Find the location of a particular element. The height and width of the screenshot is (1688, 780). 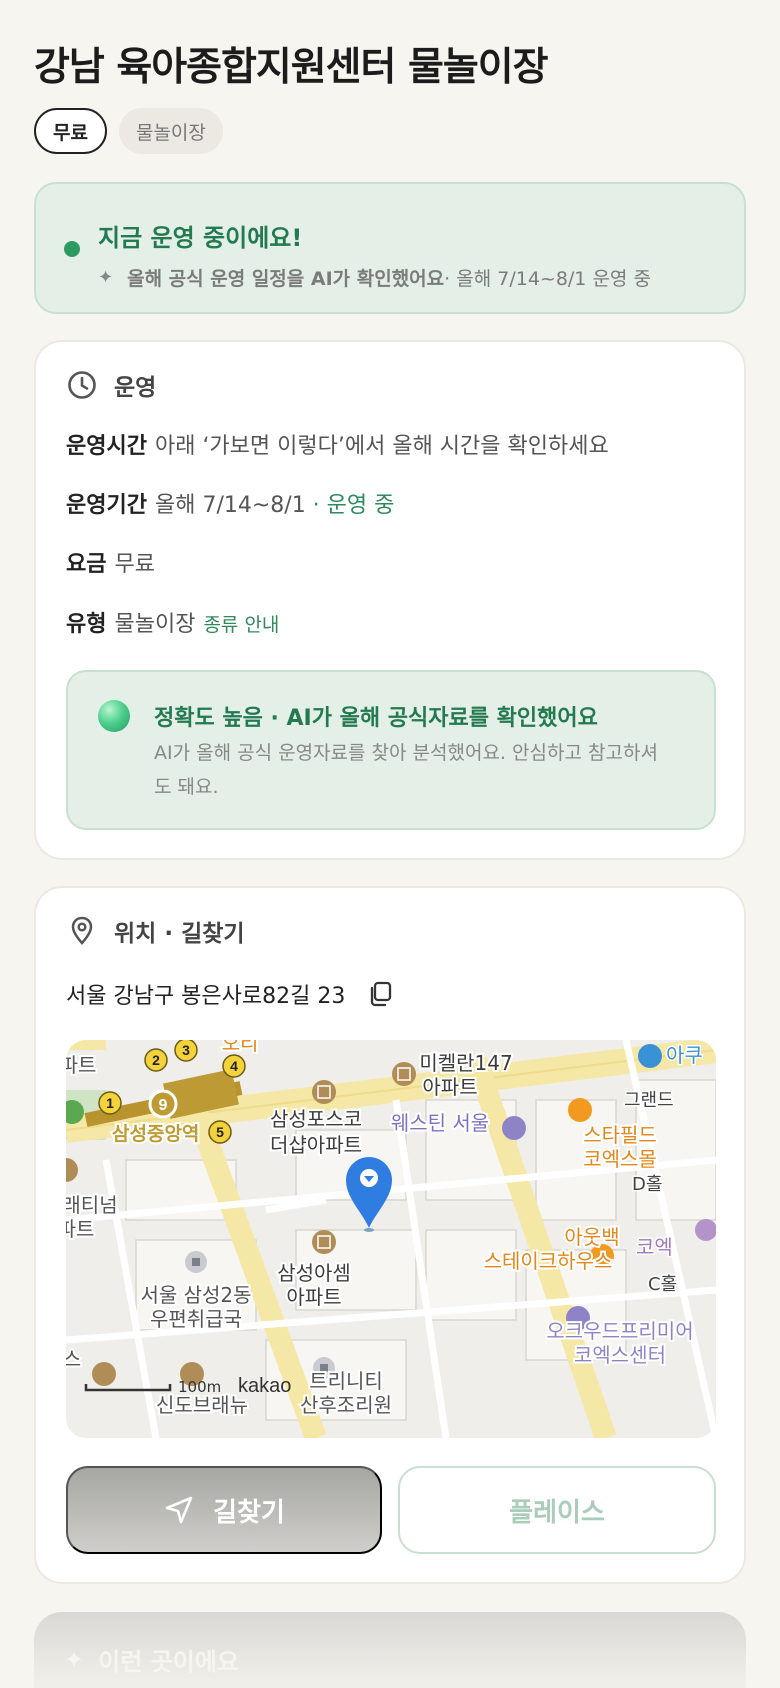

period-value: 올해 7/14~8/1 is located at coordinates (230, 505).